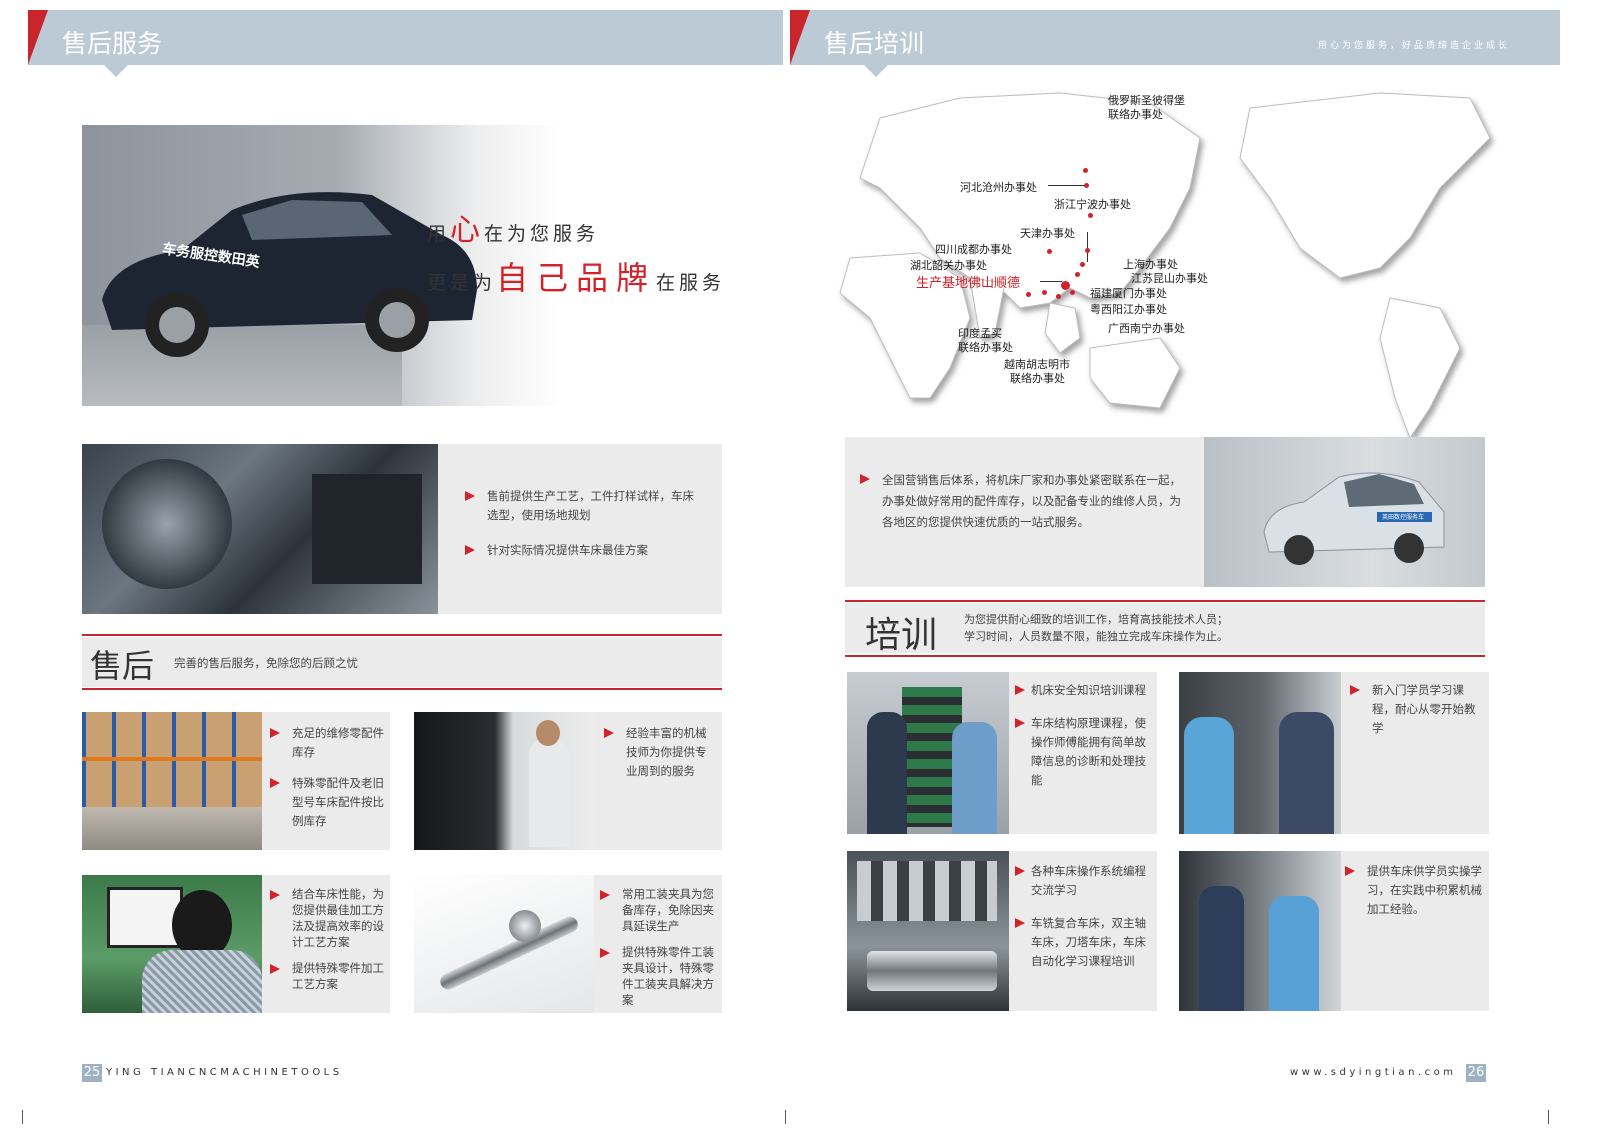  Describe the element at coordinates (927, 891) in the screenshot. I see `turret-tools` at that location.